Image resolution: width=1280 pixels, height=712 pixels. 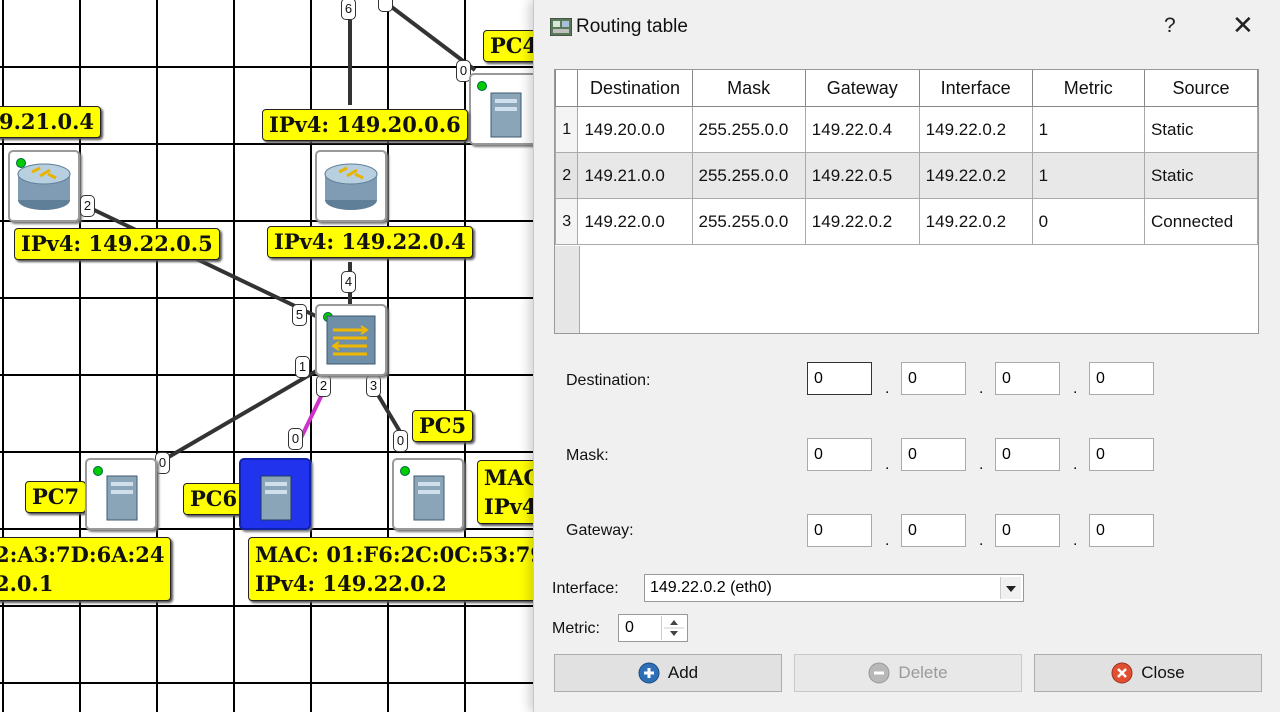 What do you see at coordinates (443, 426) in the screenshot?
I see `pc5-name-label: PC5` at bounding box center [443, 426].